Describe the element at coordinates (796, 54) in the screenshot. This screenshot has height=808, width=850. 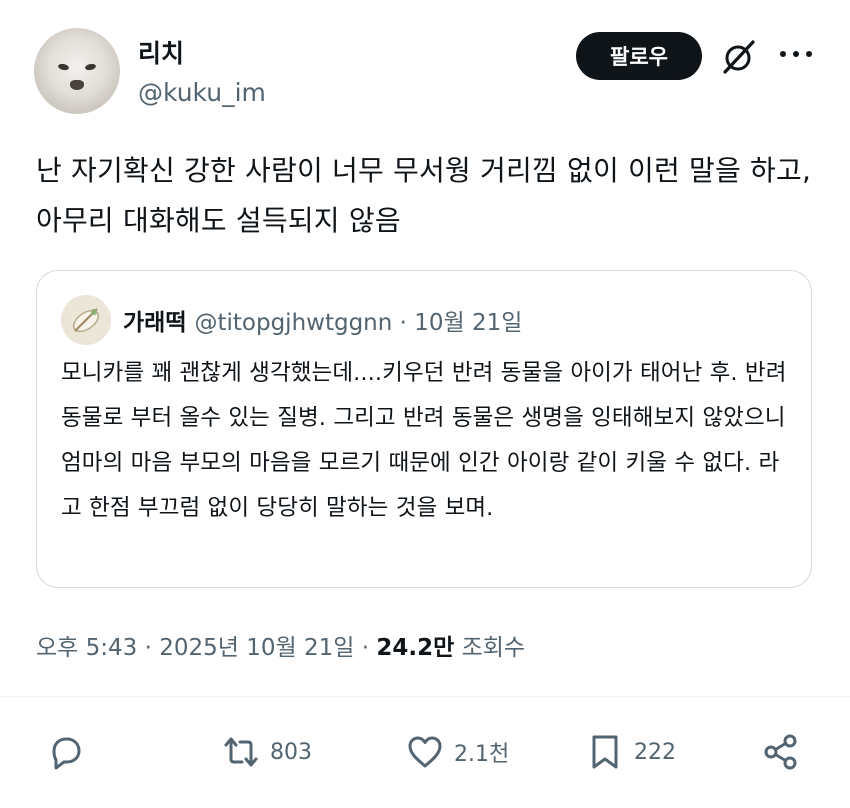
I see `more-icon` at that location.